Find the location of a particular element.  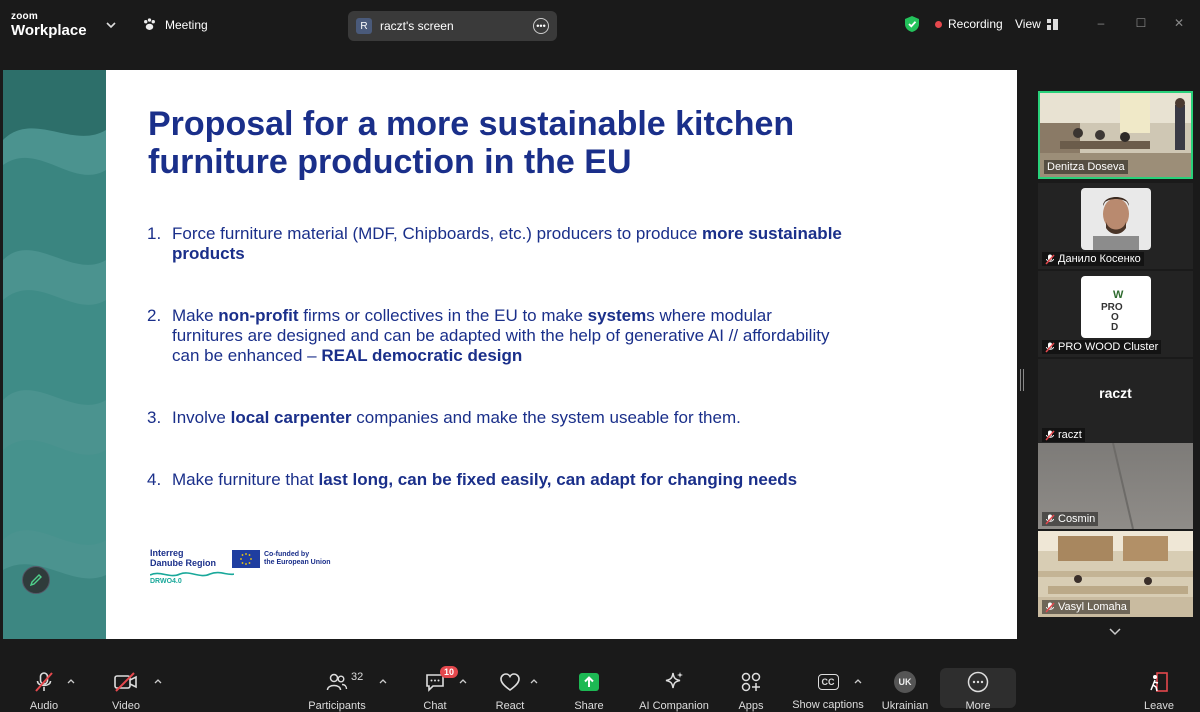

annotate-pencil-button is located at coordinates (36, 580).